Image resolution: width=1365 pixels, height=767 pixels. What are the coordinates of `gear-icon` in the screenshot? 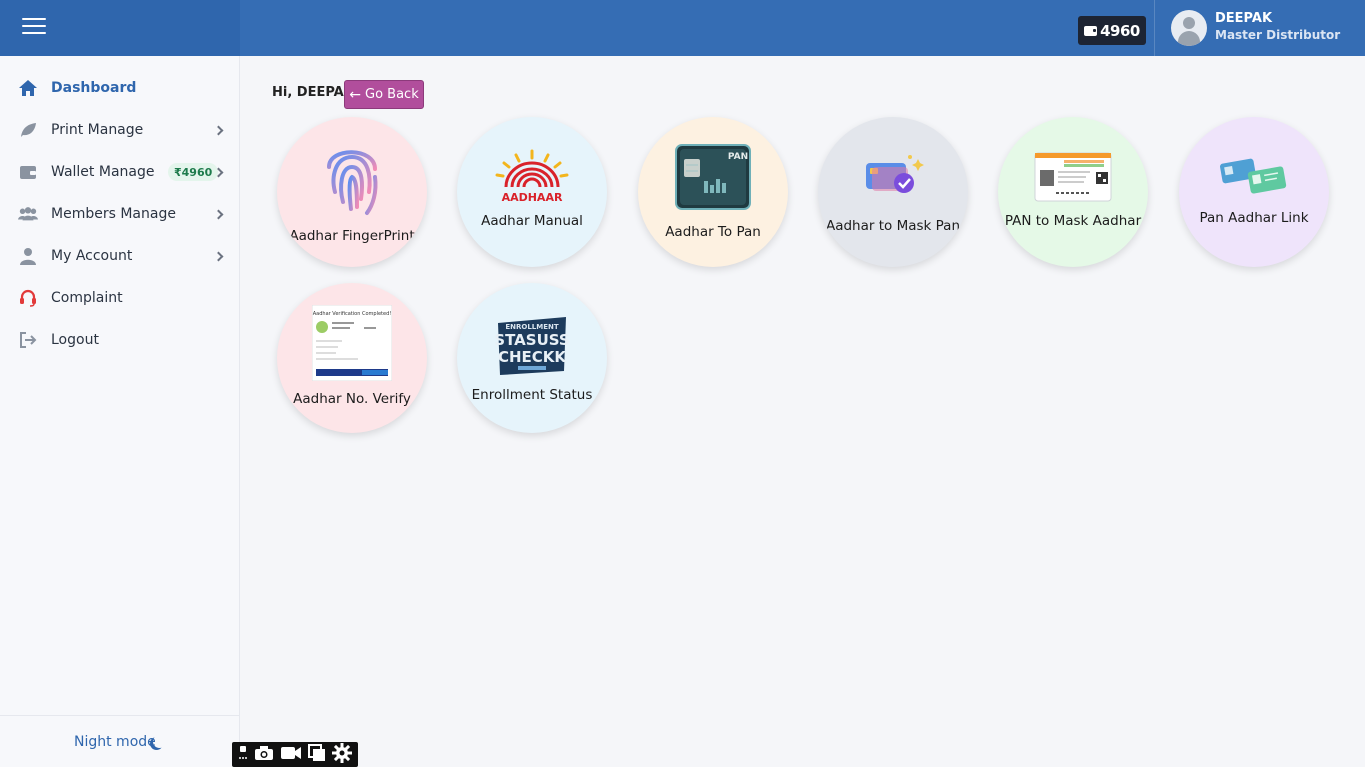 It's located at (342, 754).